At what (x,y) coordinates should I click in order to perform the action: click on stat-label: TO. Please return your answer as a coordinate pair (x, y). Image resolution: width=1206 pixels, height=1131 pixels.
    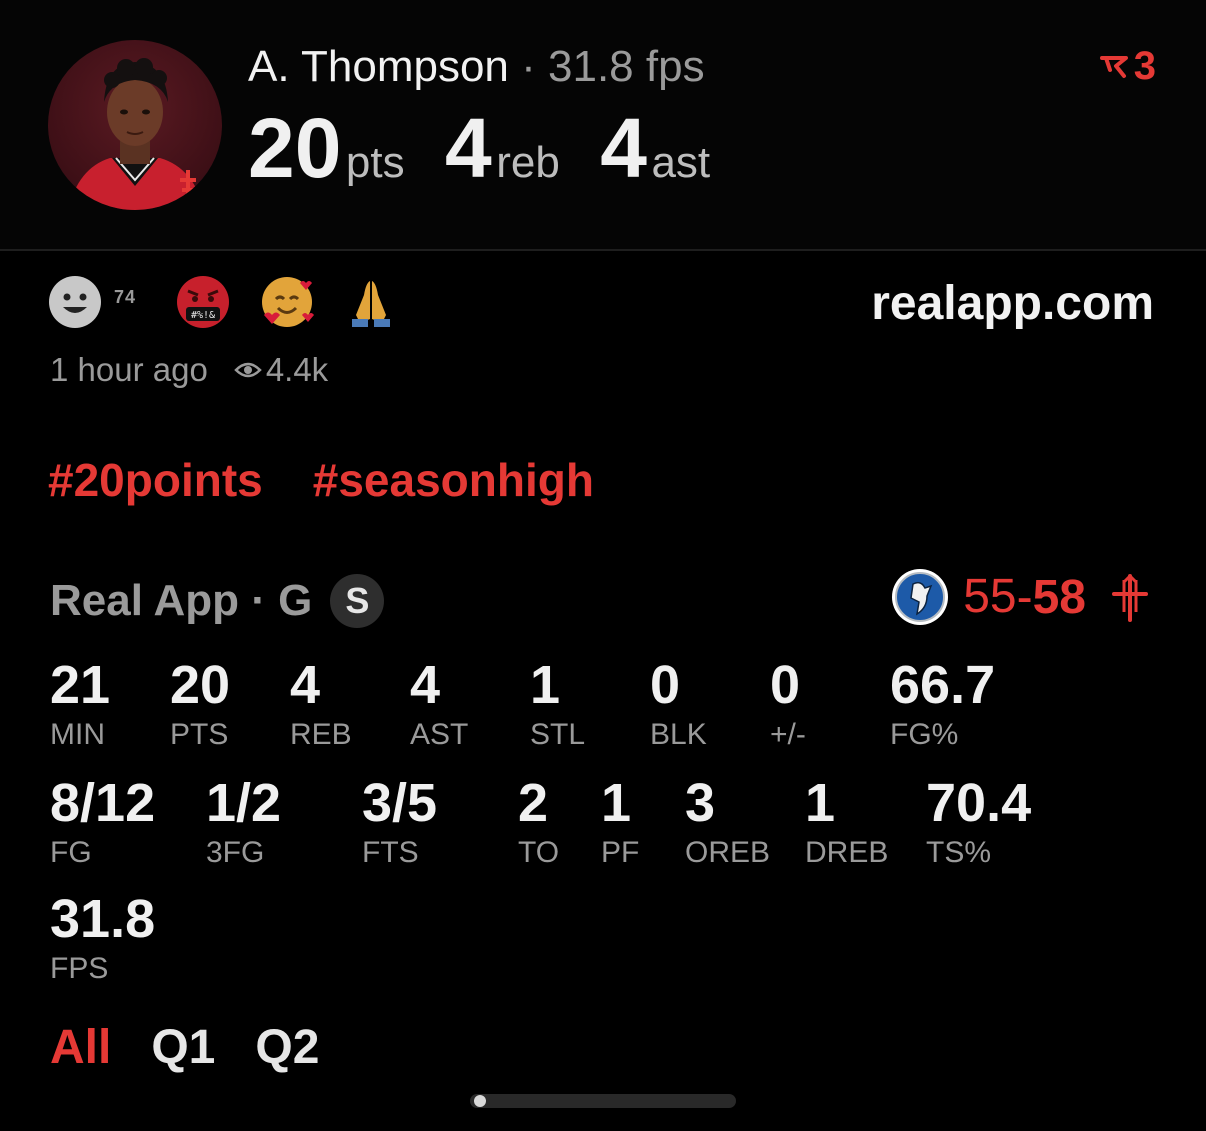
    Looking at the image, I should click on (539, 852).